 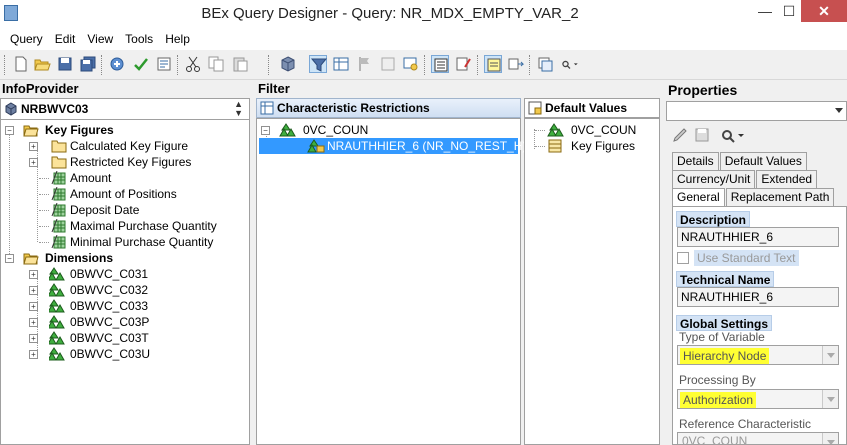 I want to click on tab-currency-unit: Currency/Unit, so click(x=714, y=179).